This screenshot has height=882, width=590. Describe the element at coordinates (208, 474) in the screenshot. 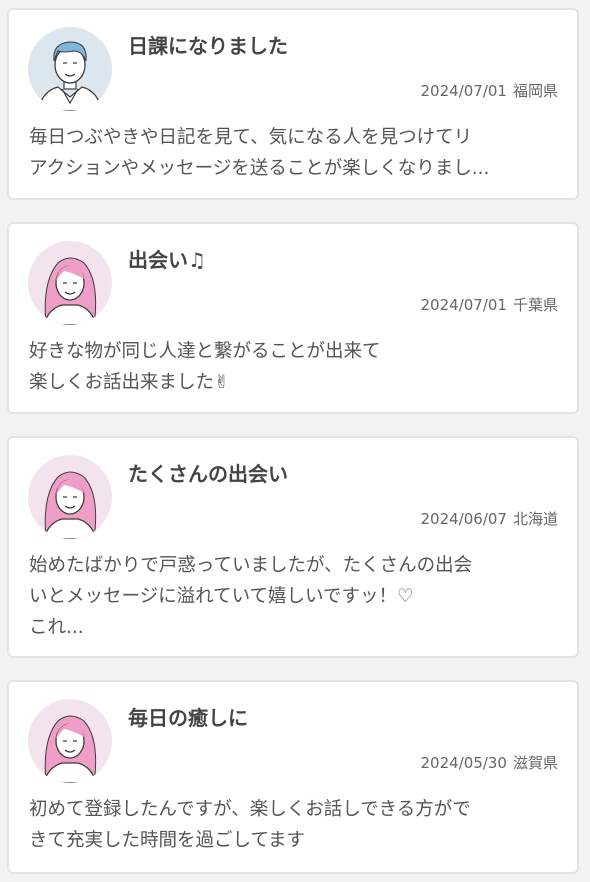

I see `review-title: たくさんの出会い` at that location.